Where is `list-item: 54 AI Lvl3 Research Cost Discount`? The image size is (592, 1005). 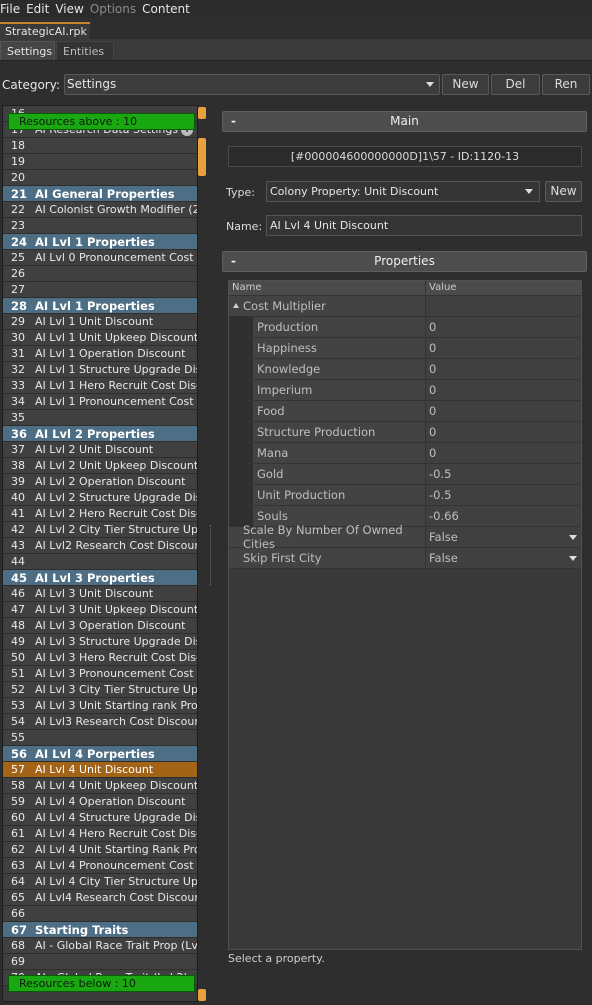
list-item: 54 AI Lvl3 Research Cost Discount is located at coordinates (100, 722).